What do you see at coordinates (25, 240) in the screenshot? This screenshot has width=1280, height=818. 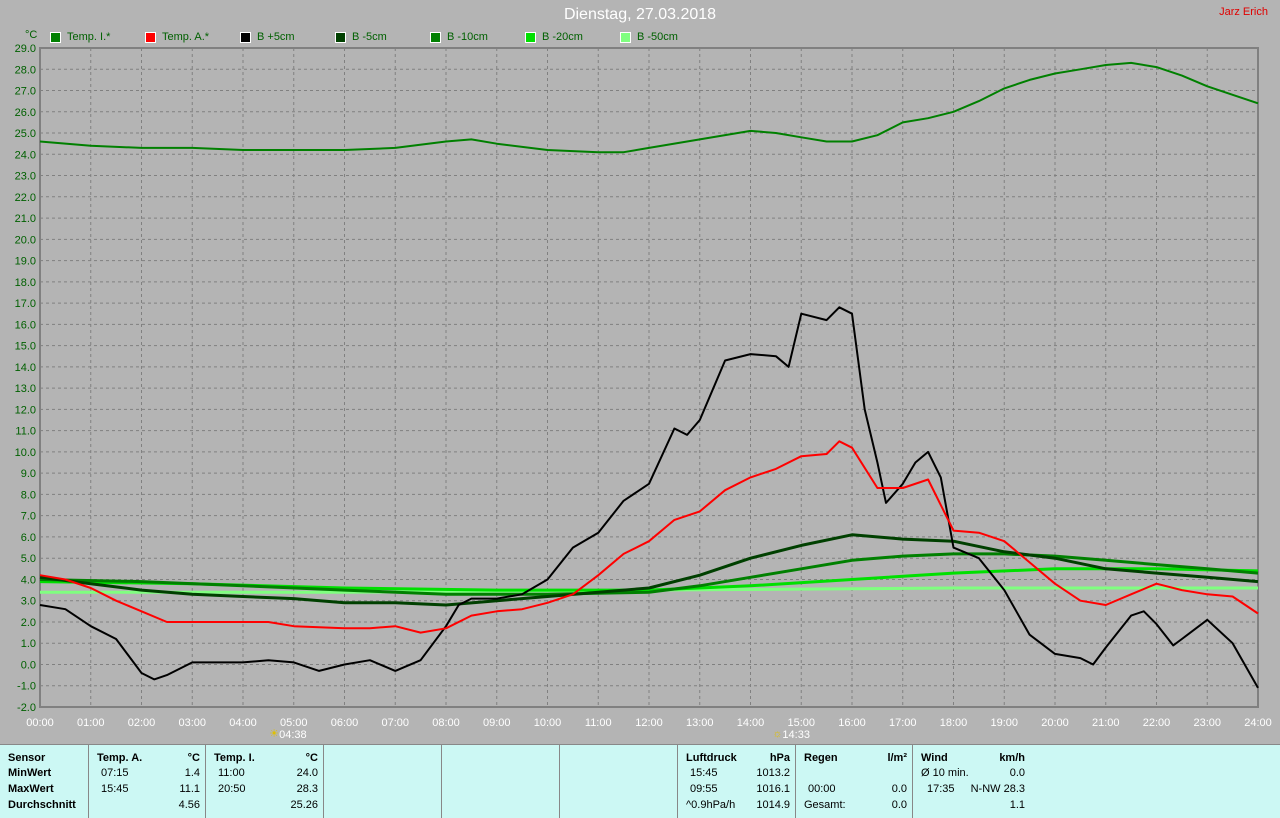 I see `y-tick-label: 20.0` at bounding box center [25, 240].